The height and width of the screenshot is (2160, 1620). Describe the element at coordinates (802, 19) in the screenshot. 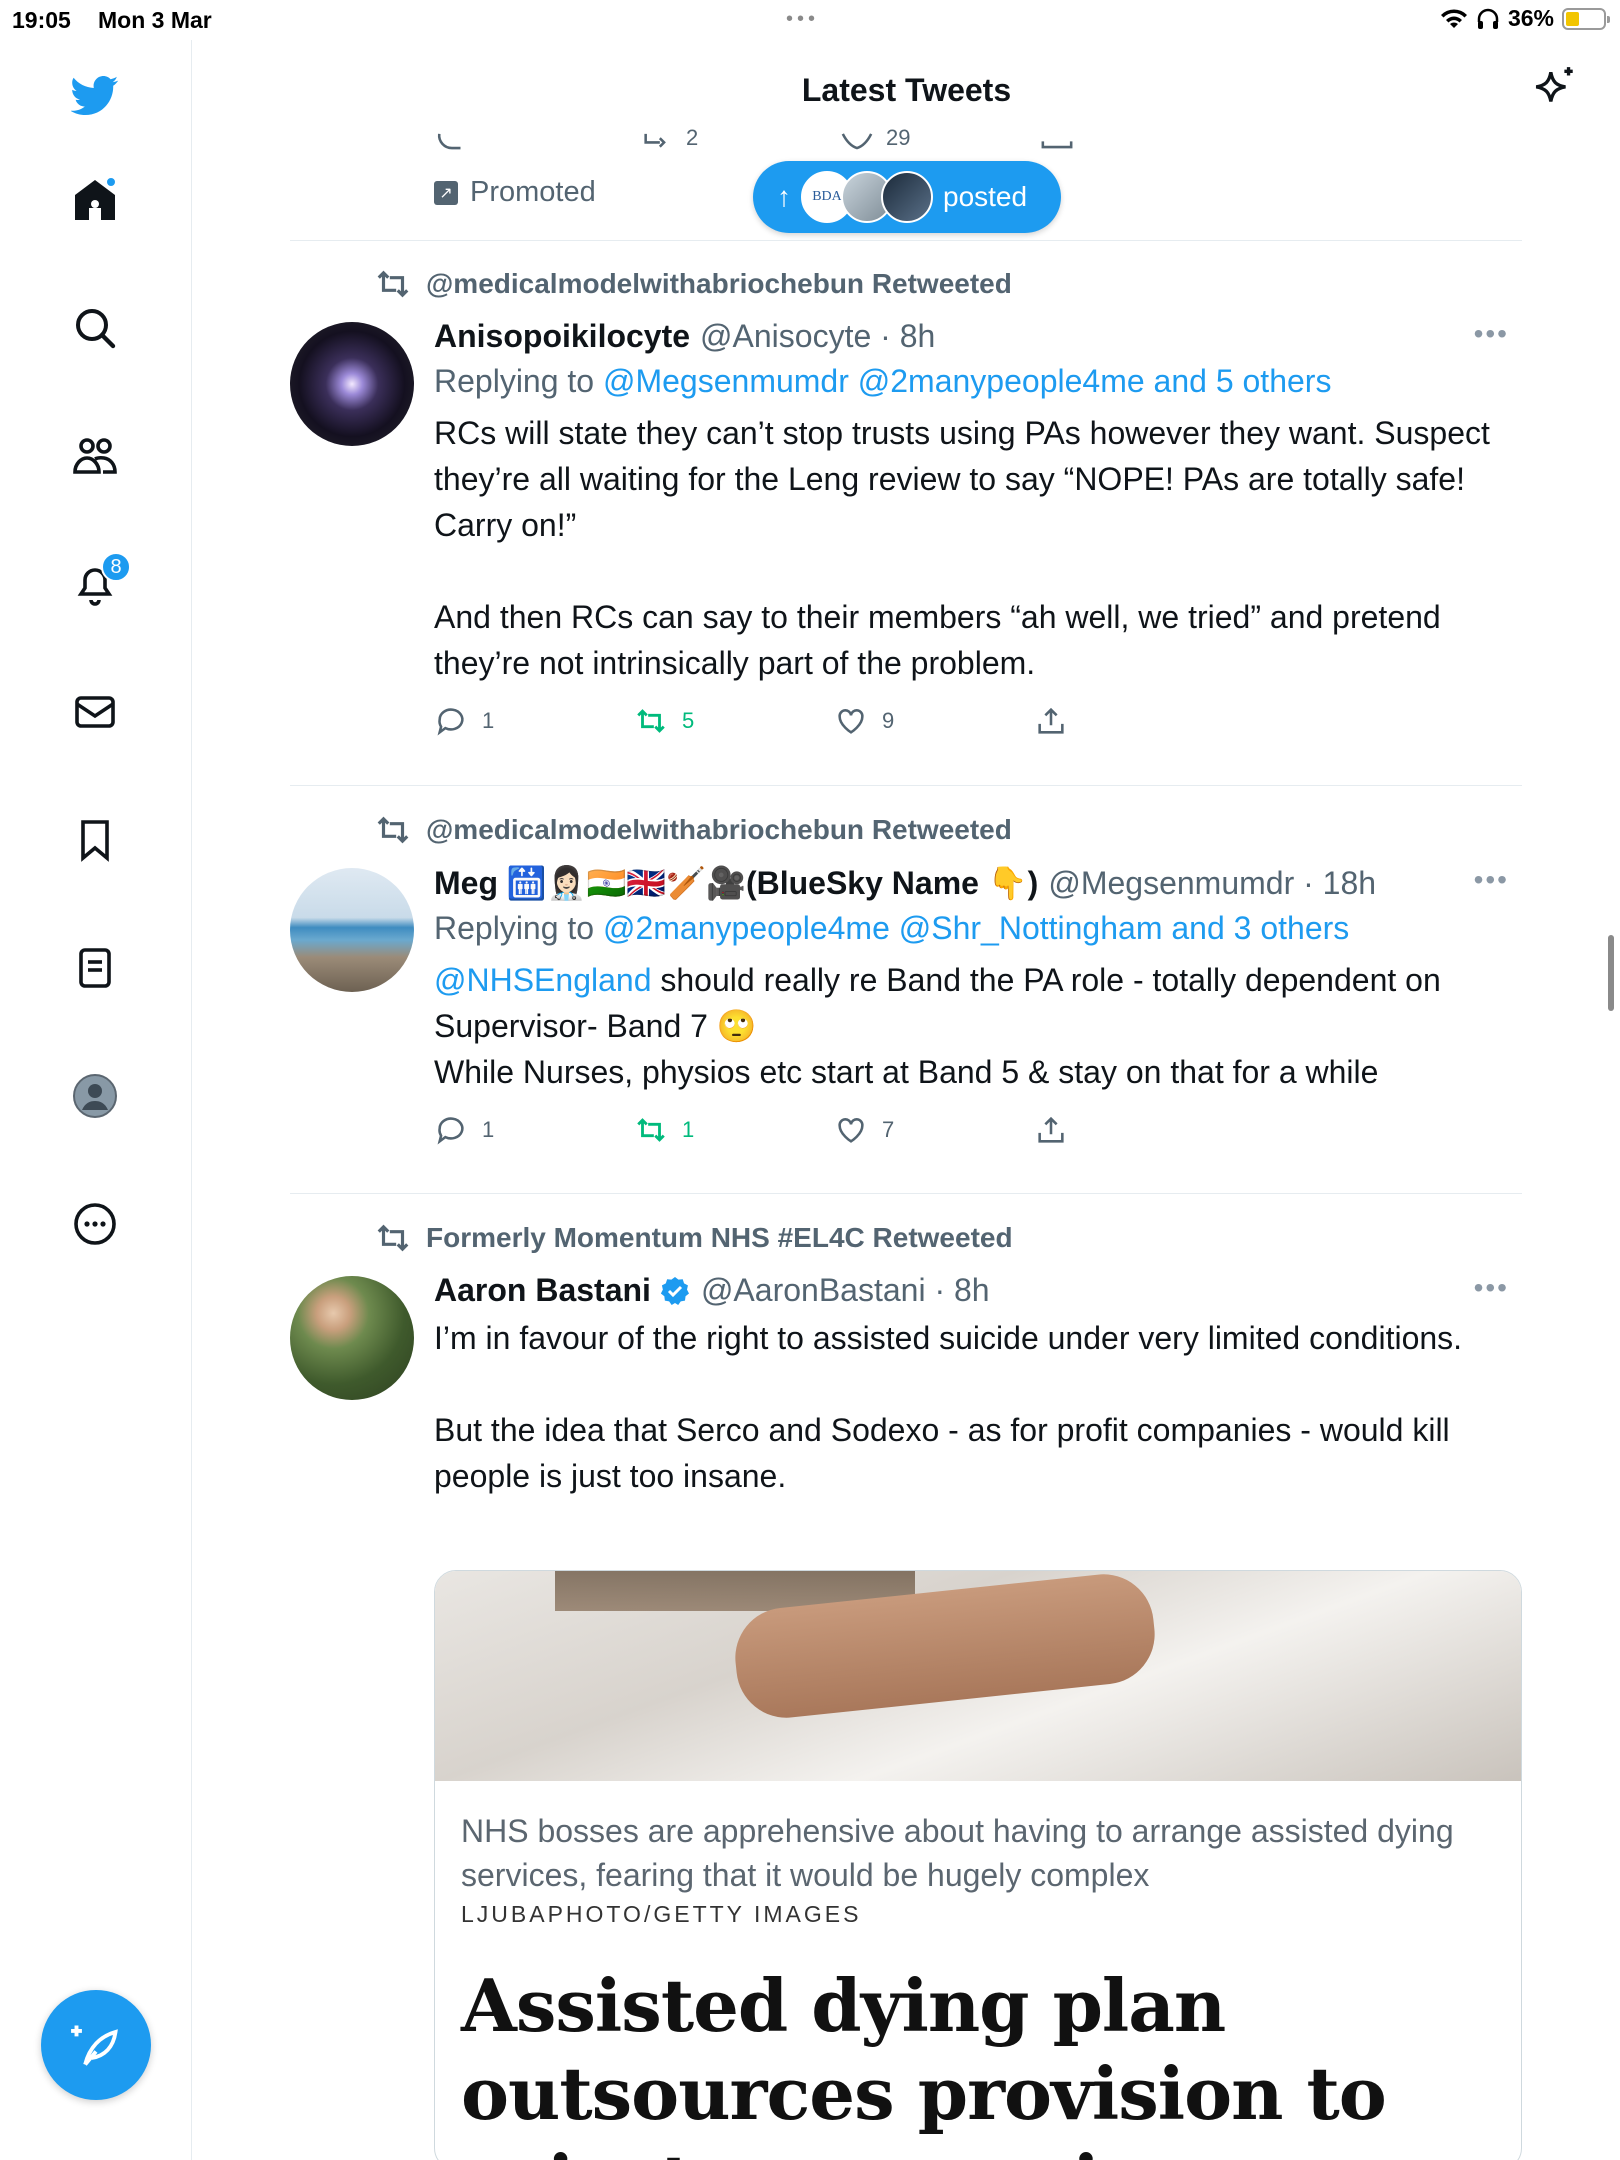

I see `multitasking-dots-icon: •••` at that location.